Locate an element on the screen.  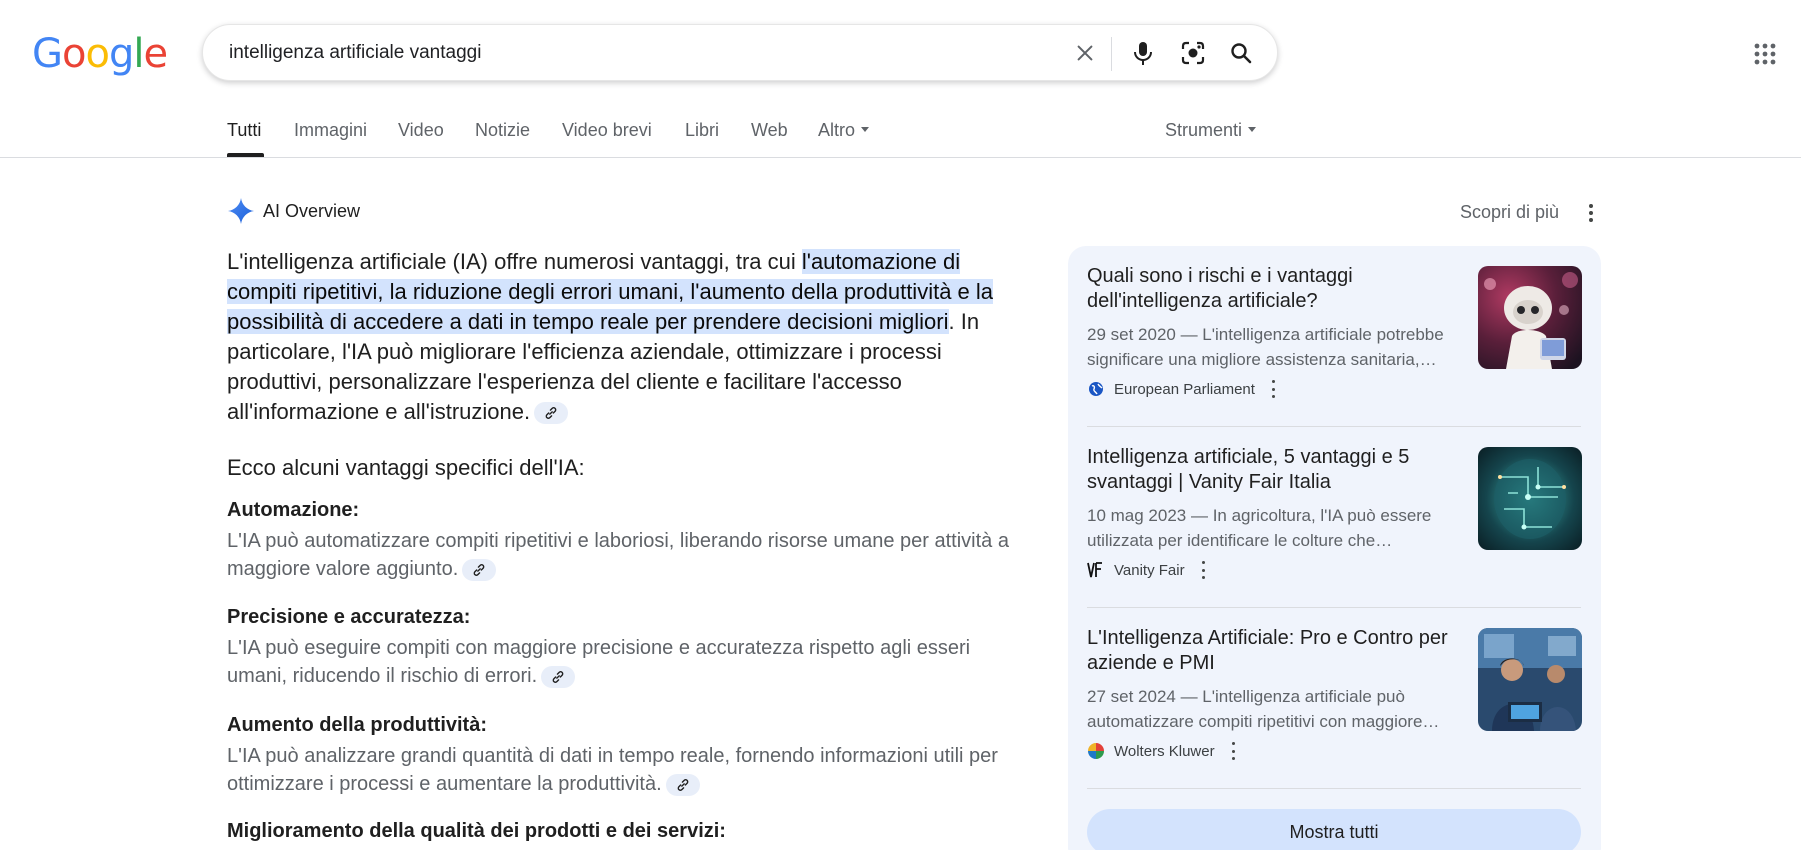
tools-label: Strumenti is located at coordinates (1204, 130).